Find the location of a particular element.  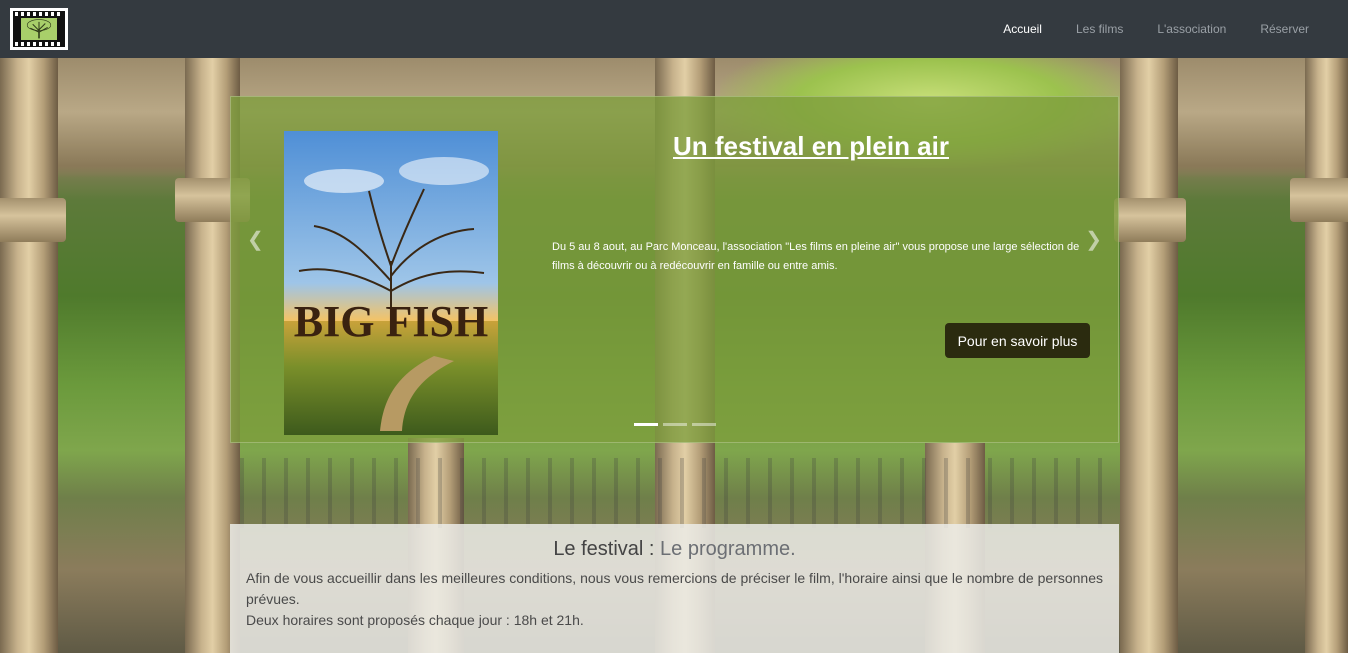

film-strip-logo is located at coordinates (39, 29).